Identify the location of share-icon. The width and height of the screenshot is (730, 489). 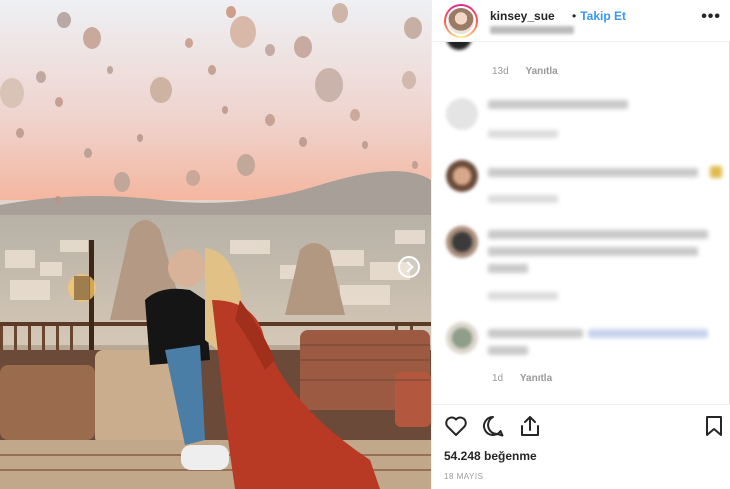
(530, 426).